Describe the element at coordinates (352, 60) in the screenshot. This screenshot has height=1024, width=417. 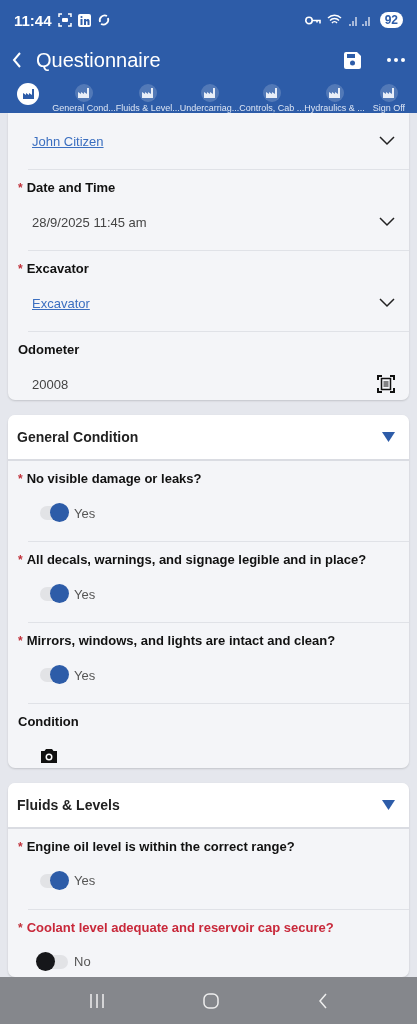
I see `save-icon` at that location.